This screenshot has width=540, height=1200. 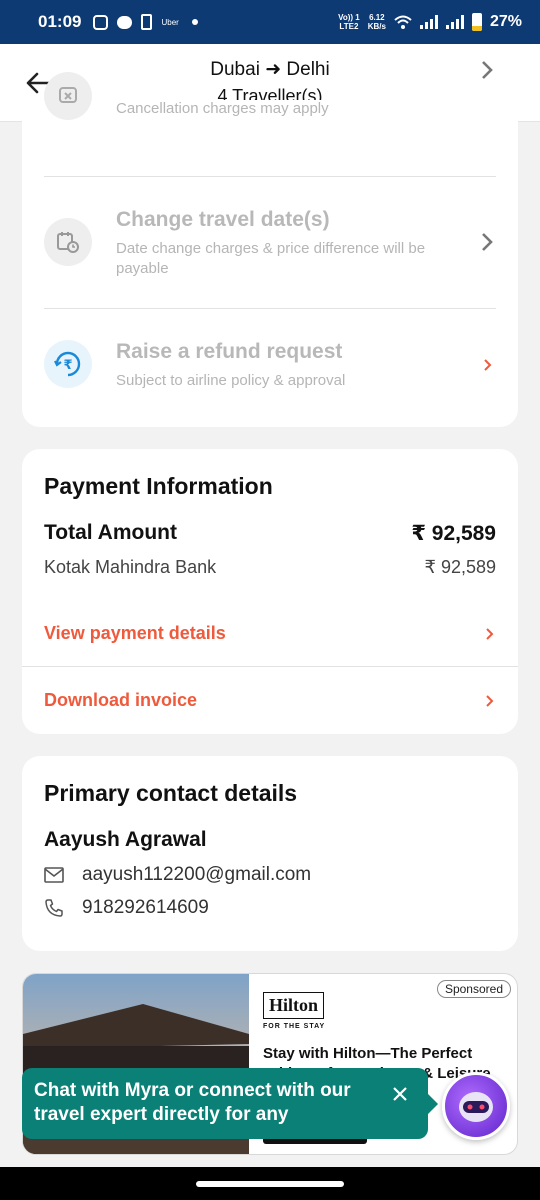 What do you see at coordinates (125, 22) in the screenshot?
I see `chat-bubble-icon` at bounding box center [125, 22].